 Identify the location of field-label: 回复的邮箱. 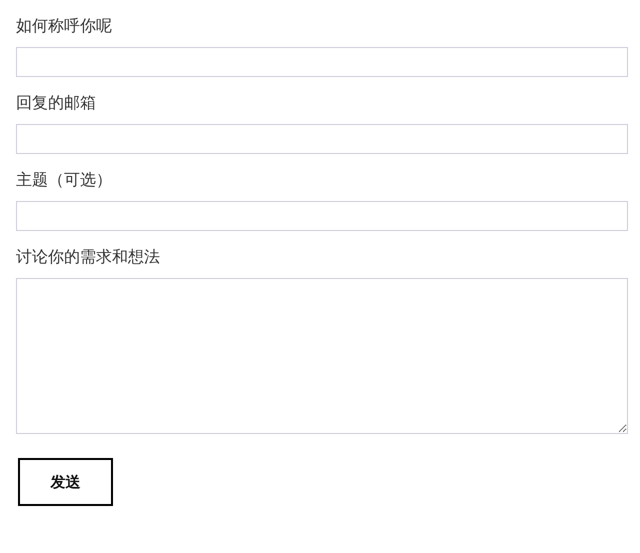
(56, 103).